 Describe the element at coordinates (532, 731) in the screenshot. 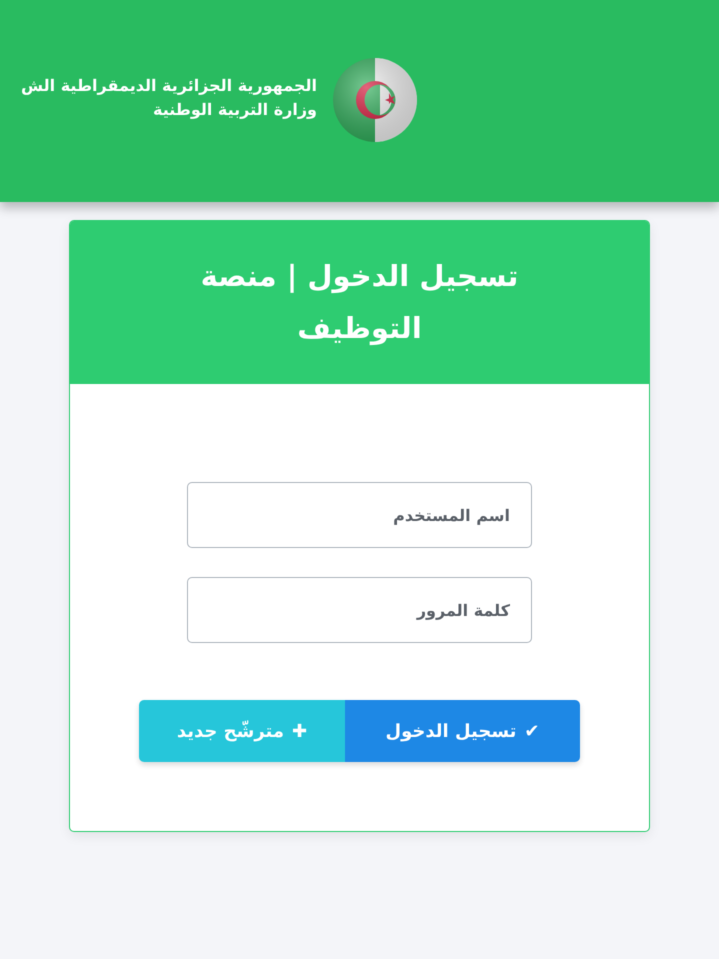

I see `check-icon: ✔` at that location.